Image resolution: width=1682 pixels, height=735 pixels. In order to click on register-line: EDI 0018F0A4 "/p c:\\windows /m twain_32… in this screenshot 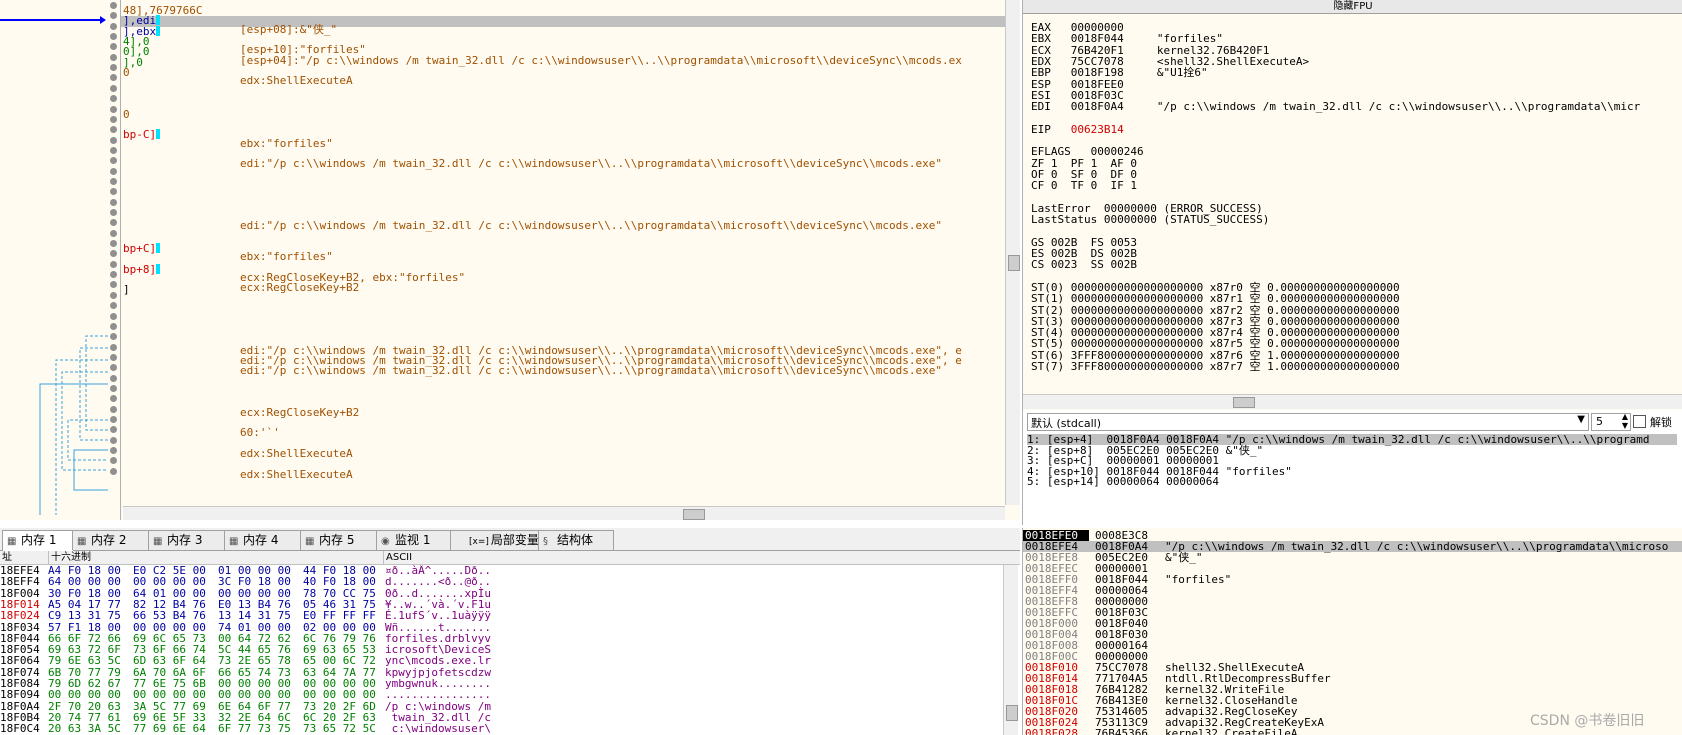, I will do `click(1335, 106)`.